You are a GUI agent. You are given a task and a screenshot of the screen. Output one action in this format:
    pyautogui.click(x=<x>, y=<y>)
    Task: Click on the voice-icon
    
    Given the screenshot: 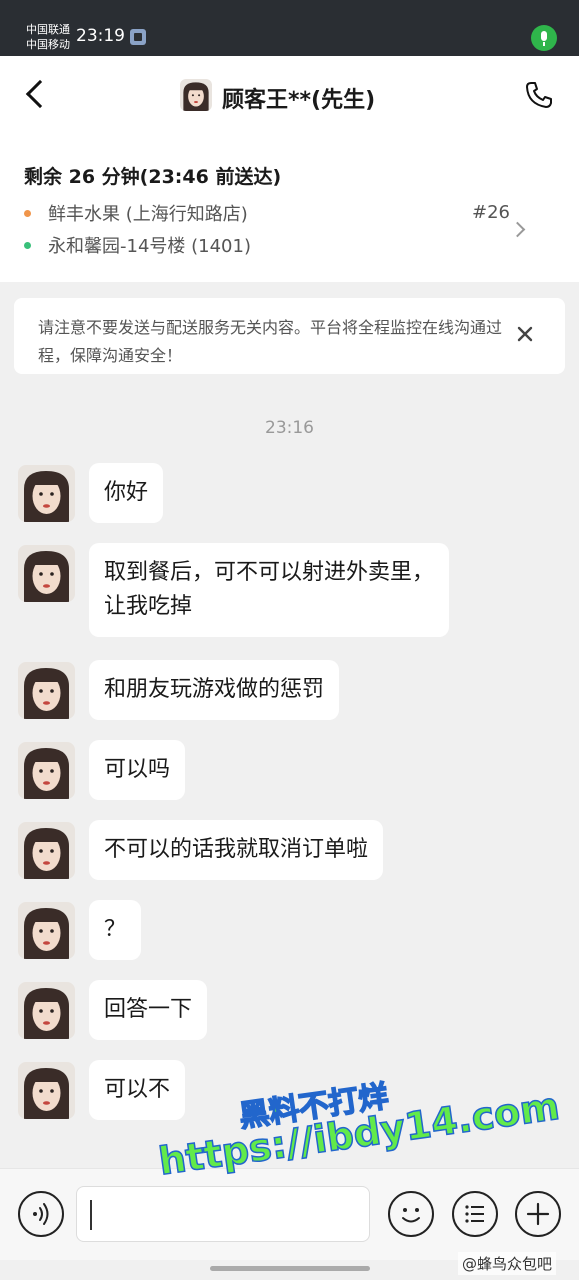 What is the action you would take?
    pyautogui.click(x=41, y=1214)
    